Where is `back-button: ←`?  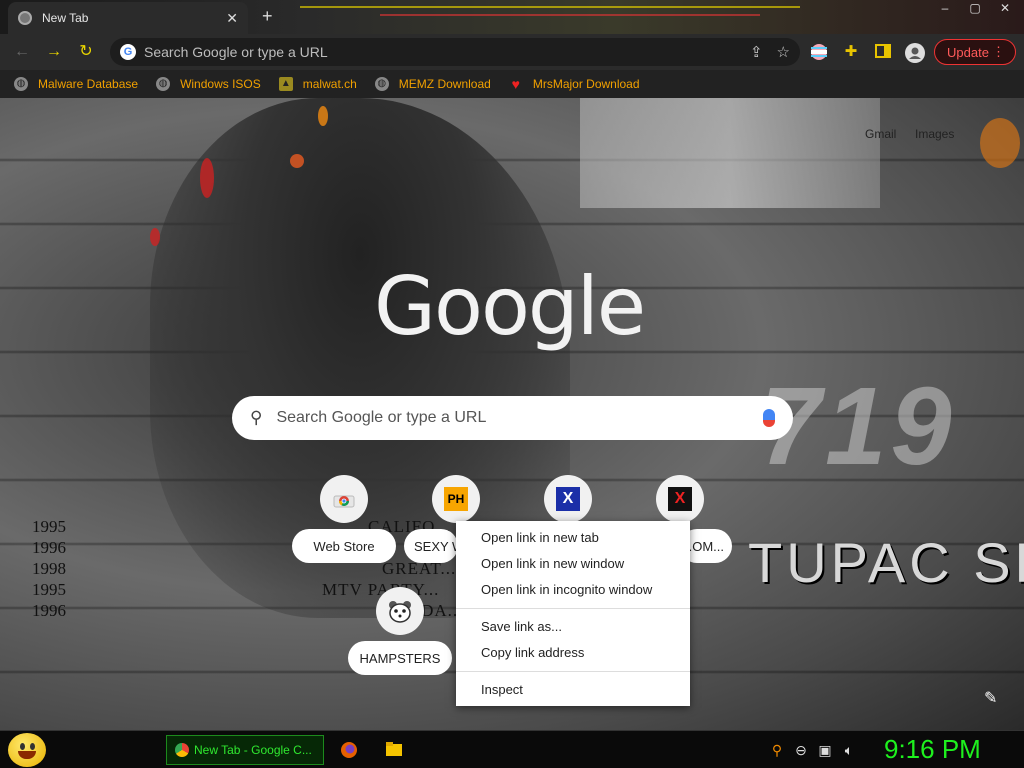 back-button: ← is located at coordinates (22, 52).